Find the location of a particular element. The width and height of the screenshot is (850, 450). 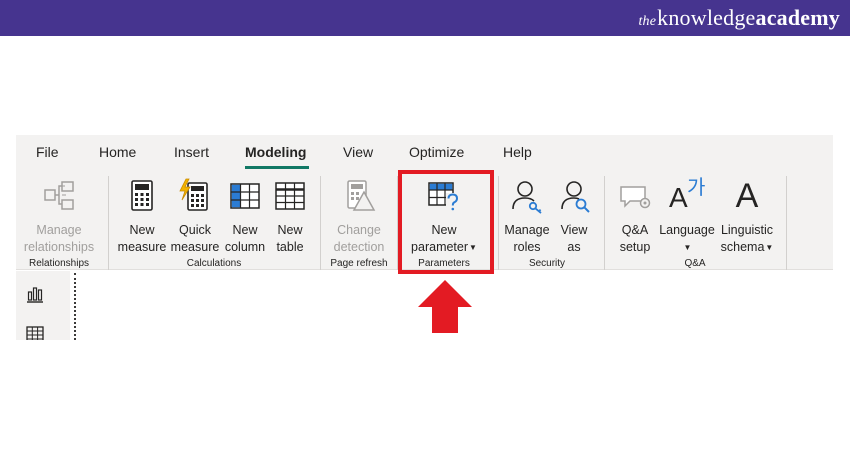

tab-home: Home is located at coordinates (117, 152).